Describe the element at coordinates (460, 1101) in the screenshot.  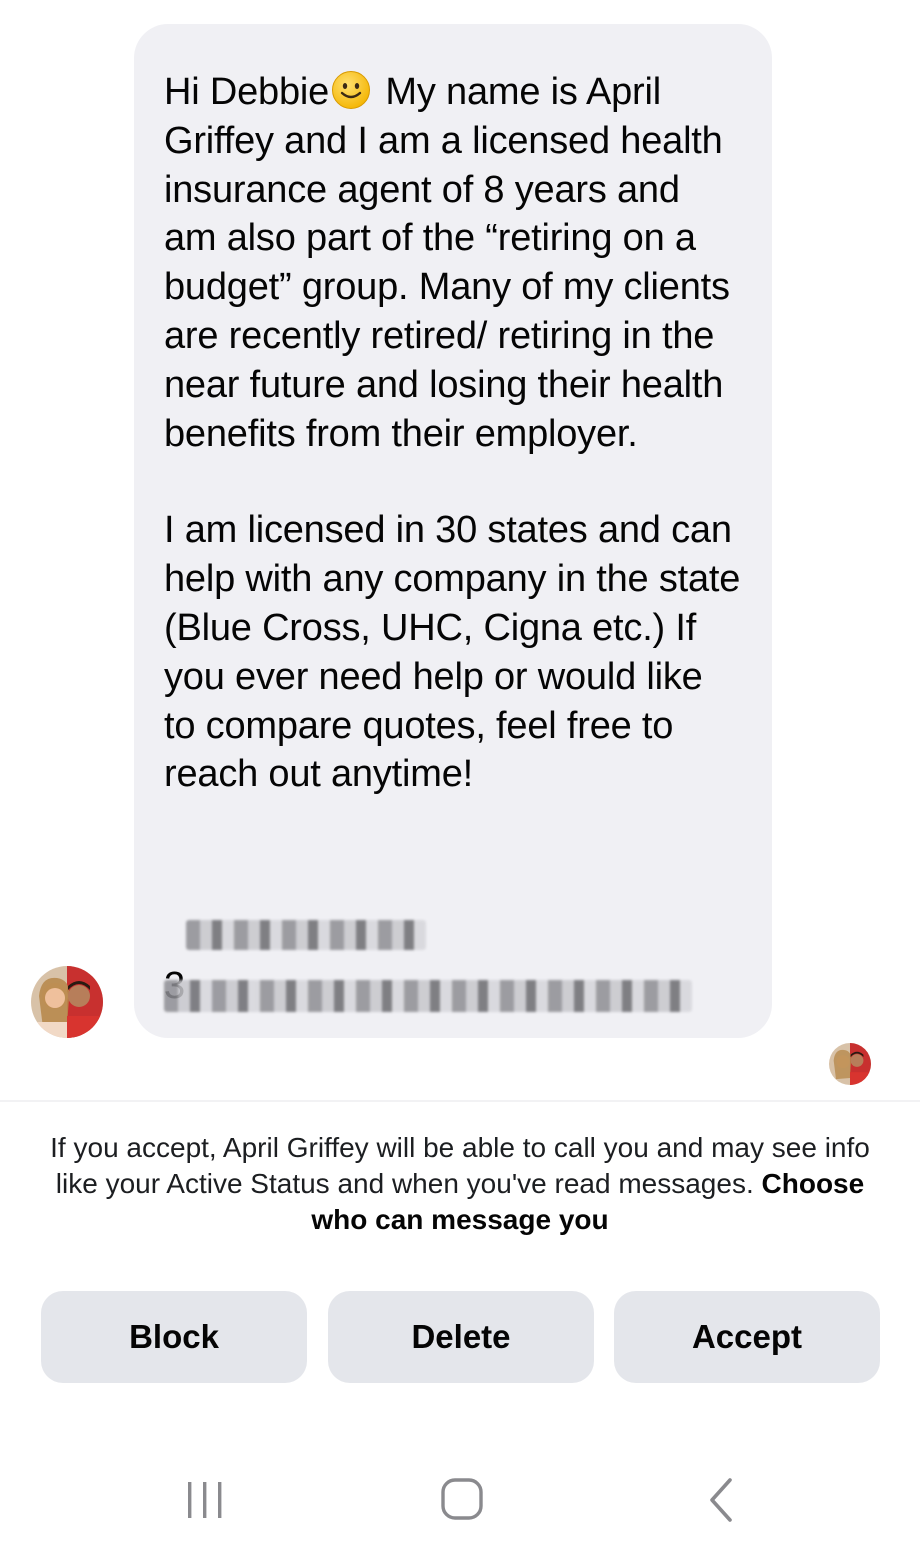
I see `section-divider` at that location.